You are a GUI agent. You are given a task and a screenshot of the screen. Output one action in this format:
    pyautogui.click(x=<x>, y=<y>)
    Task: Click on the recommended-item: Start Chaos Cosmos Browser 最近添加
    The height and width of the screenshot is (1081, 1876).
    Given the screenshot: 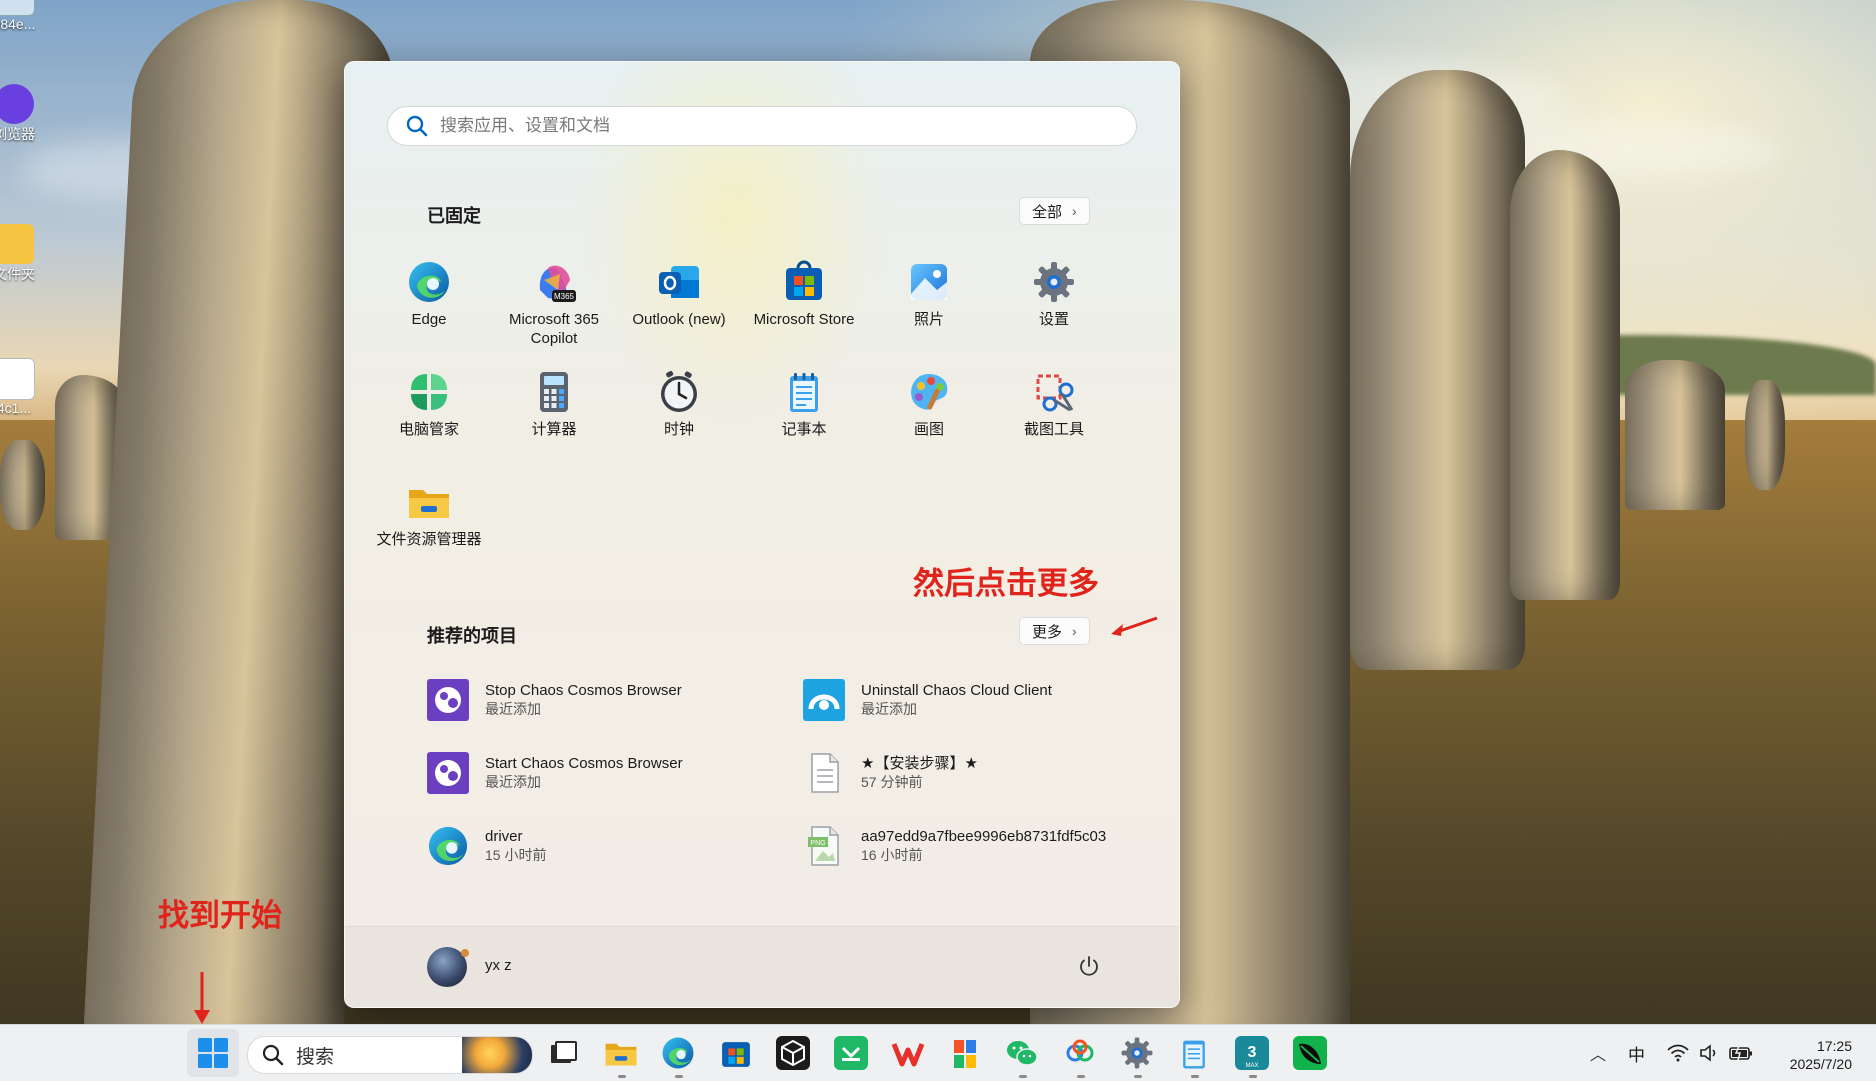 What is the action you would take?
    pyautogui.click(x=592, y=773)
    